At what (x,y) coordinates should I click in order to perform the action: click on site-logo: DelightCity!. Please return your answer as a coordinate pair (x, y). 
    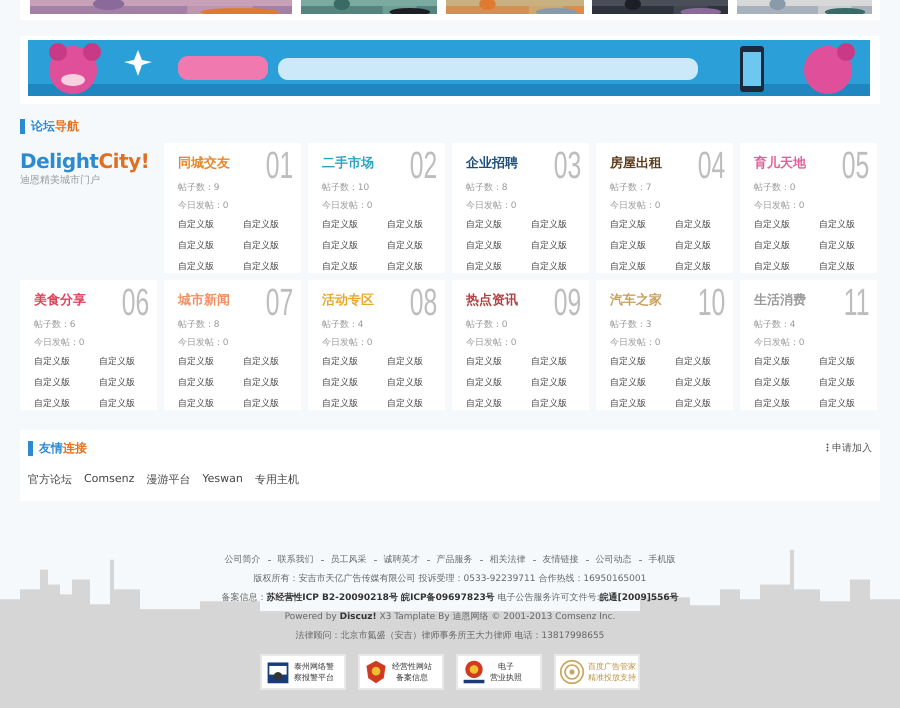
    Looking at the image, I should click on (88, 161).